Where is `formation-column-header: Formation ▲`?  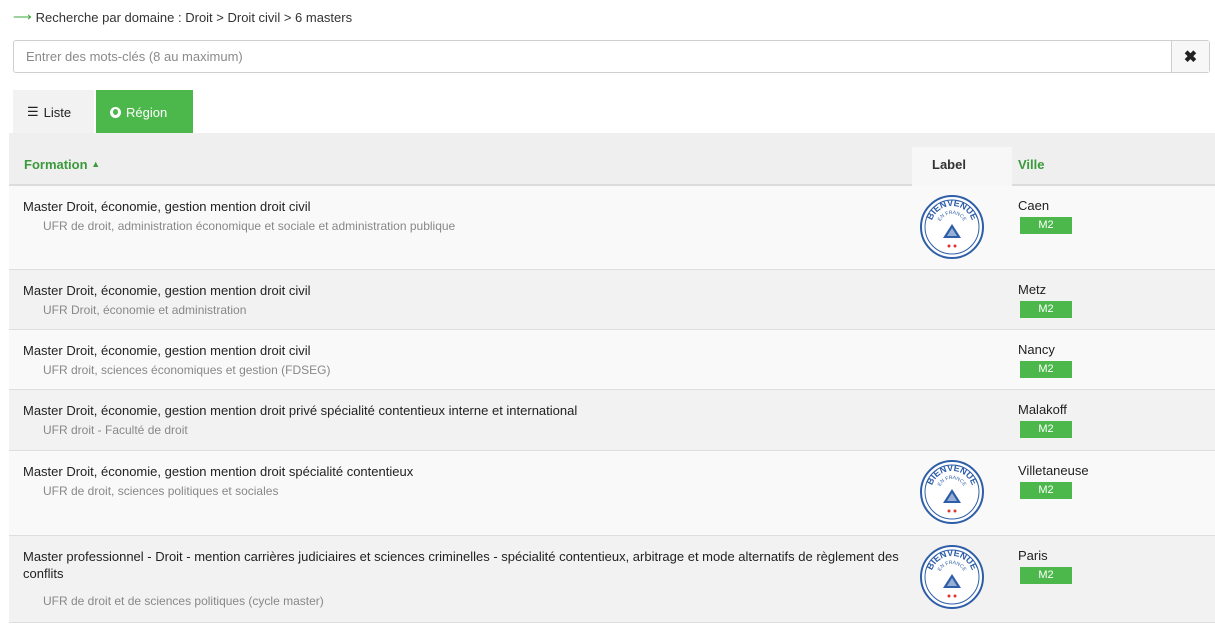
formation-column-header: Formation ▲ is located at coordinates (62, 164).